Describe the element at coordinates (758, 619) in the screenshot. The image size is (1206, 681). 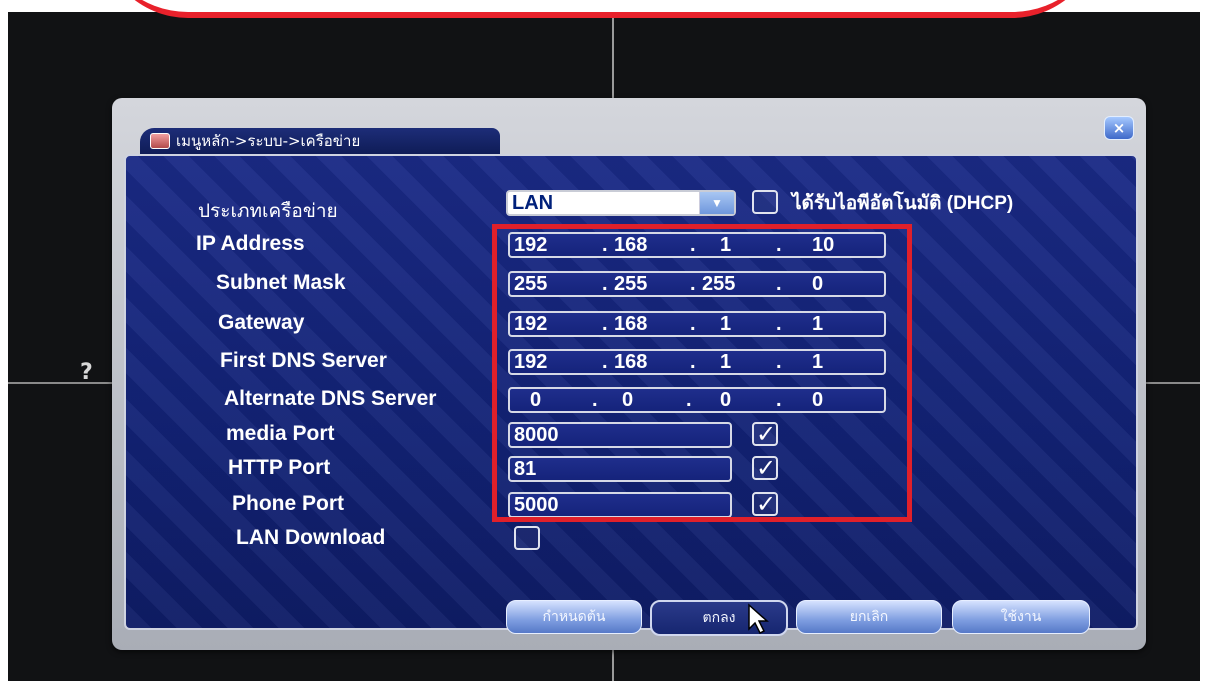
I see `mouse-cursor-icon` at that location.